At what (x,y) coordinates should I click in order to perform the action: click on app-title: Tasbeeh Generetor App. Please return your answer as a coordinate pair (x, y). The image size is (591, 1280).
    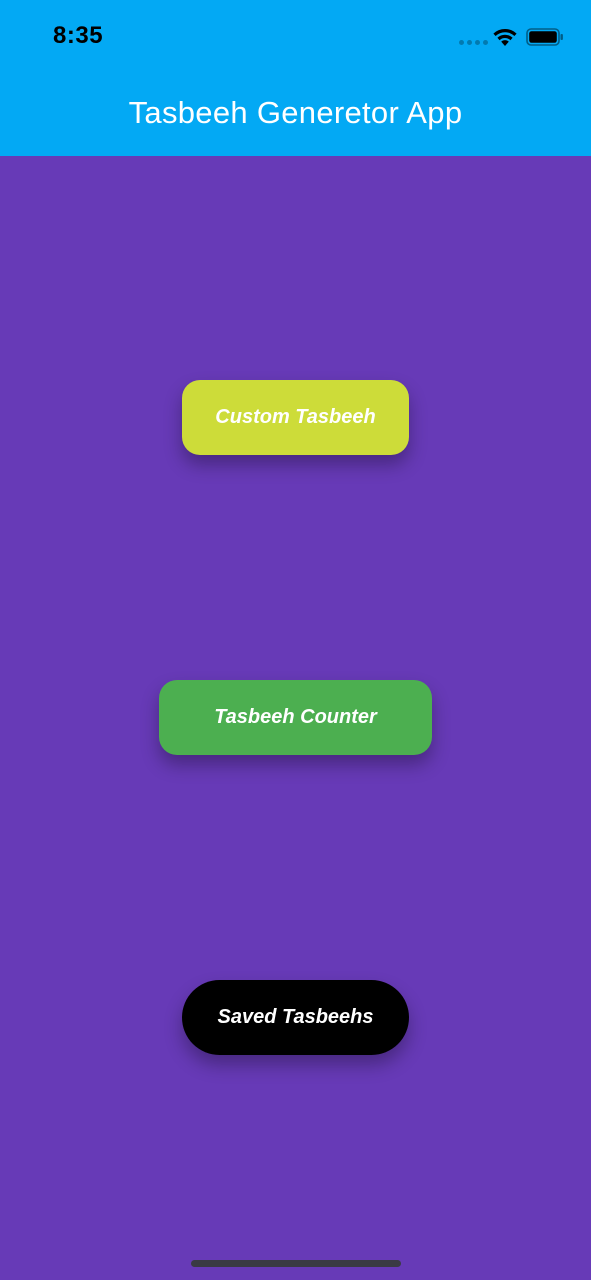
    Looking at the image, I should click on (295, 112).